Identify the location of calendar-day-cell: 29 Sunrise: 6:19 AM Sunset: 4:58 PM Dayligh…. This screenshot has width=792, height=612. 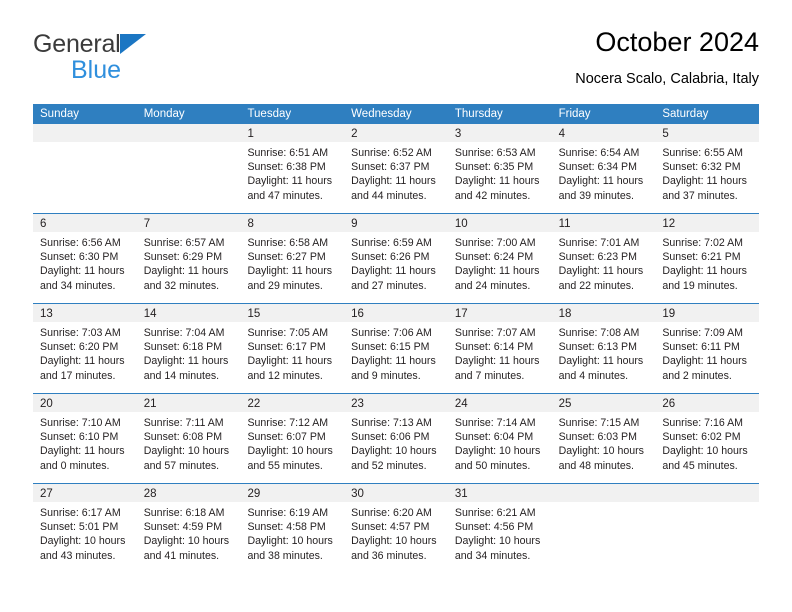
(292, 528).